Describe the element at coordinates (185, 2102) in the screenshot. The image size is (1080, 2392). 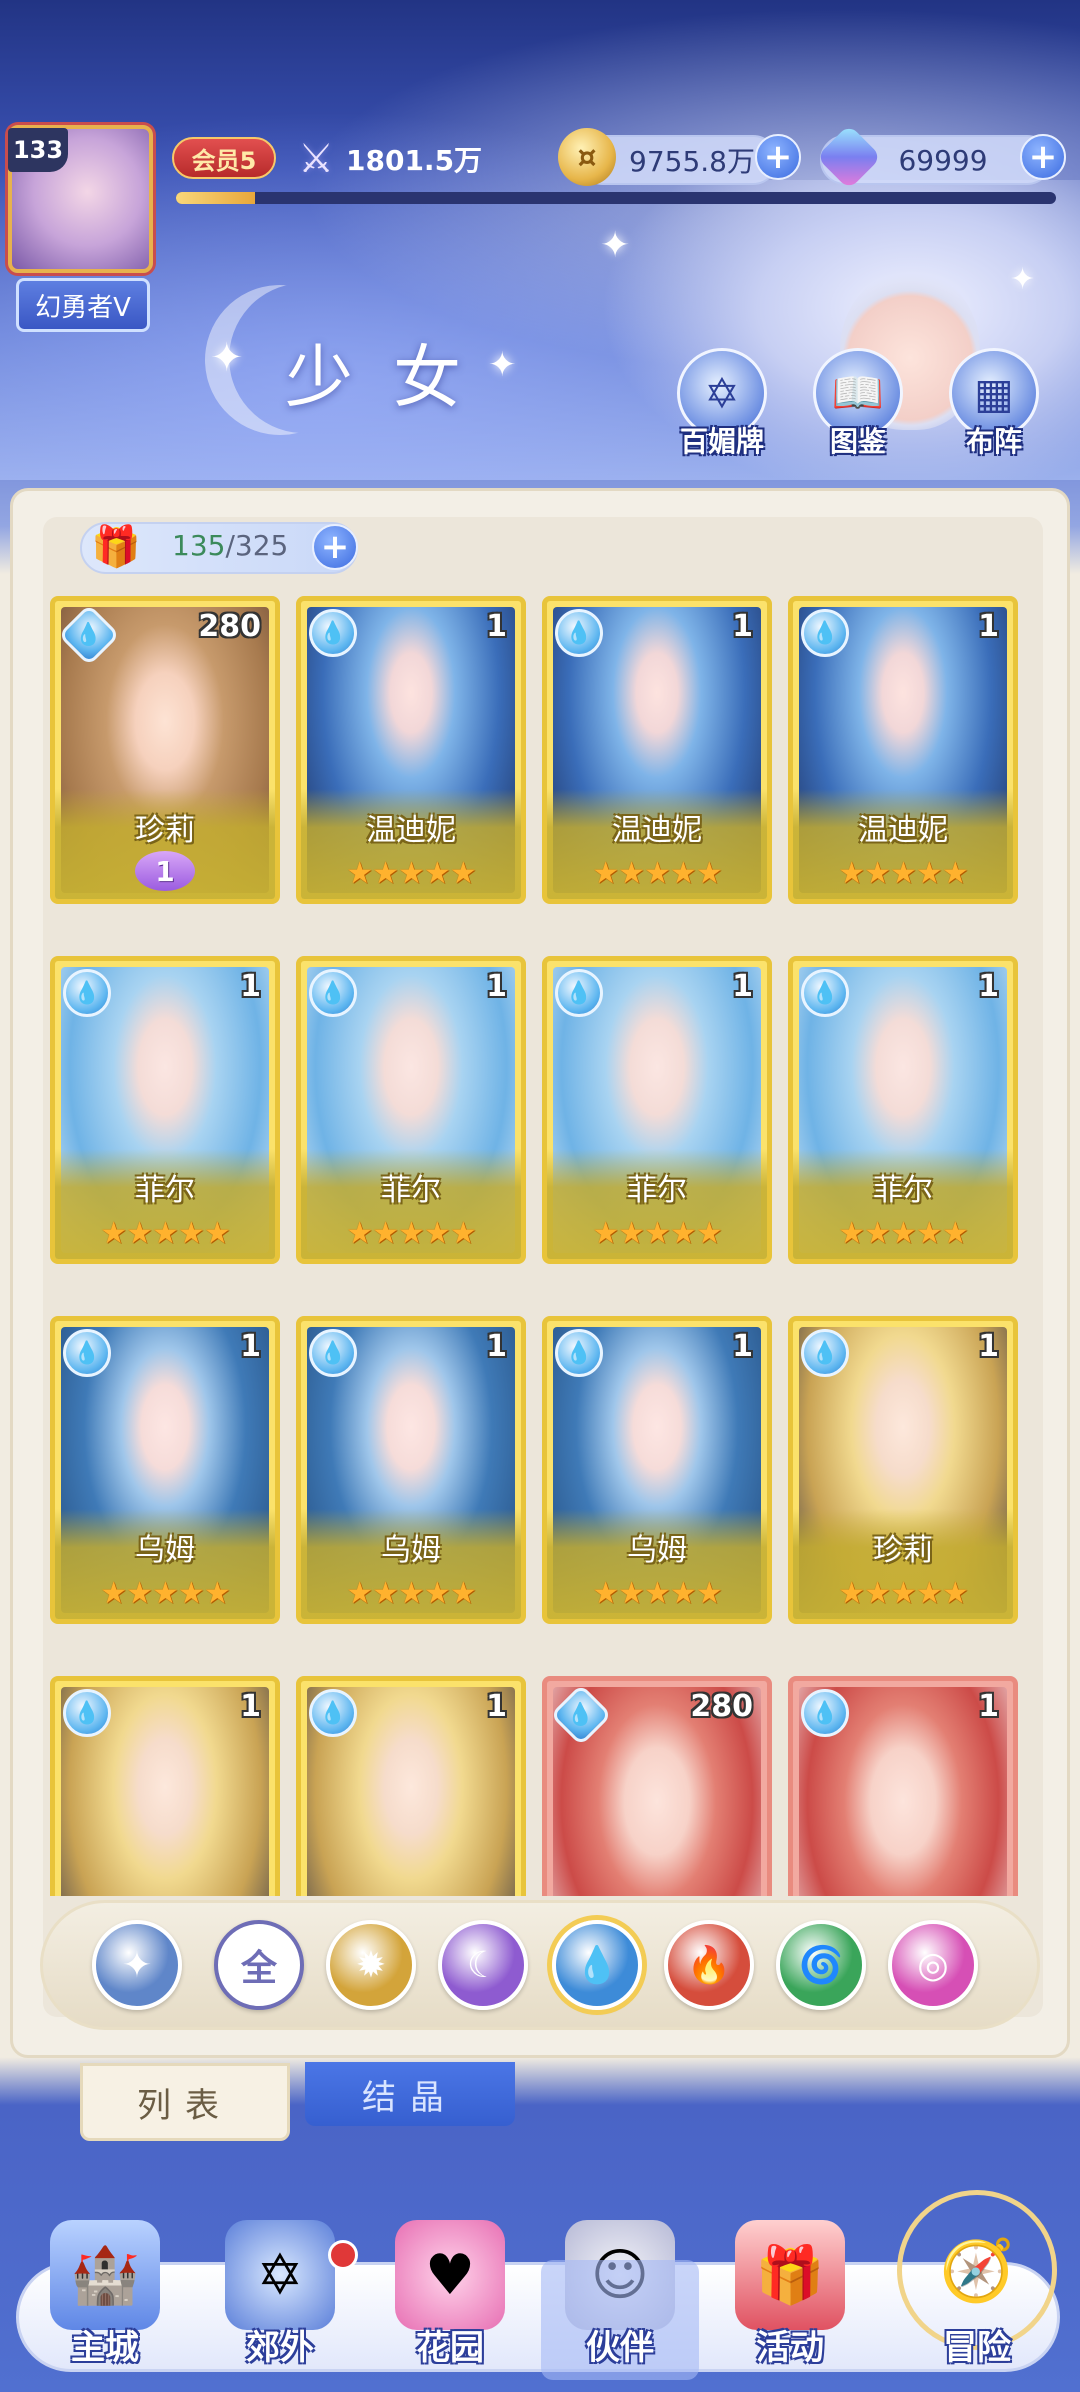
I see `tab-list: 列表` at that location.